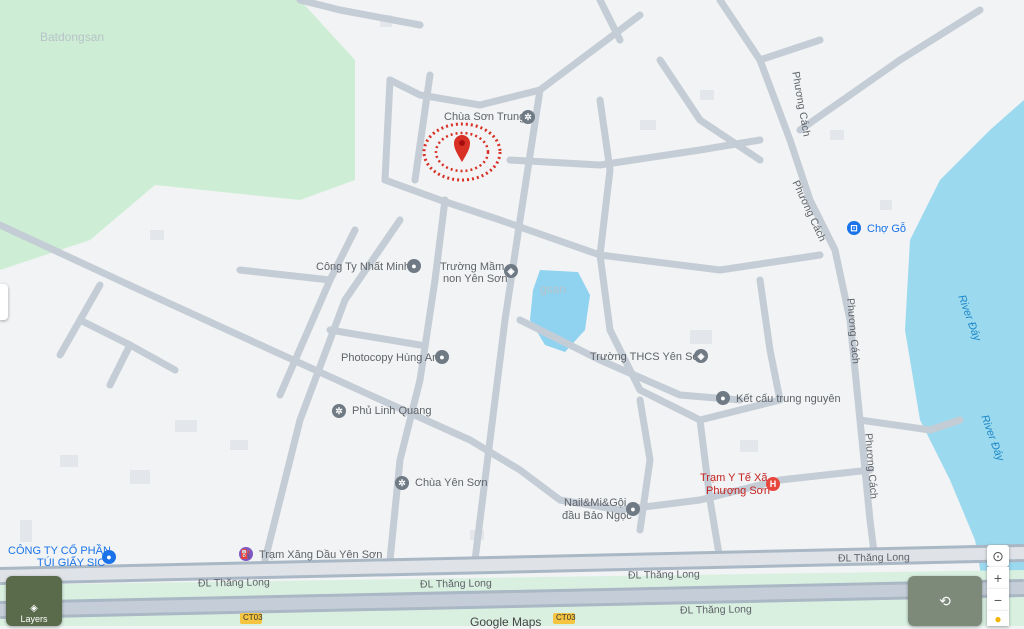  What do you see at coordinates (246, 554) in the screenshot?
I see `gas-station-icon: ⛽` at bounding box center [246, 554].